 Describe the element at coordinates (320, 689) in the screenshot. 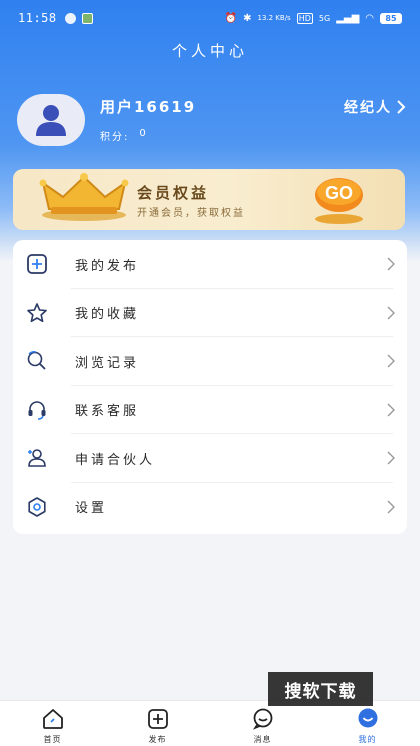

I see `watermark: 搜软下载` at that location.